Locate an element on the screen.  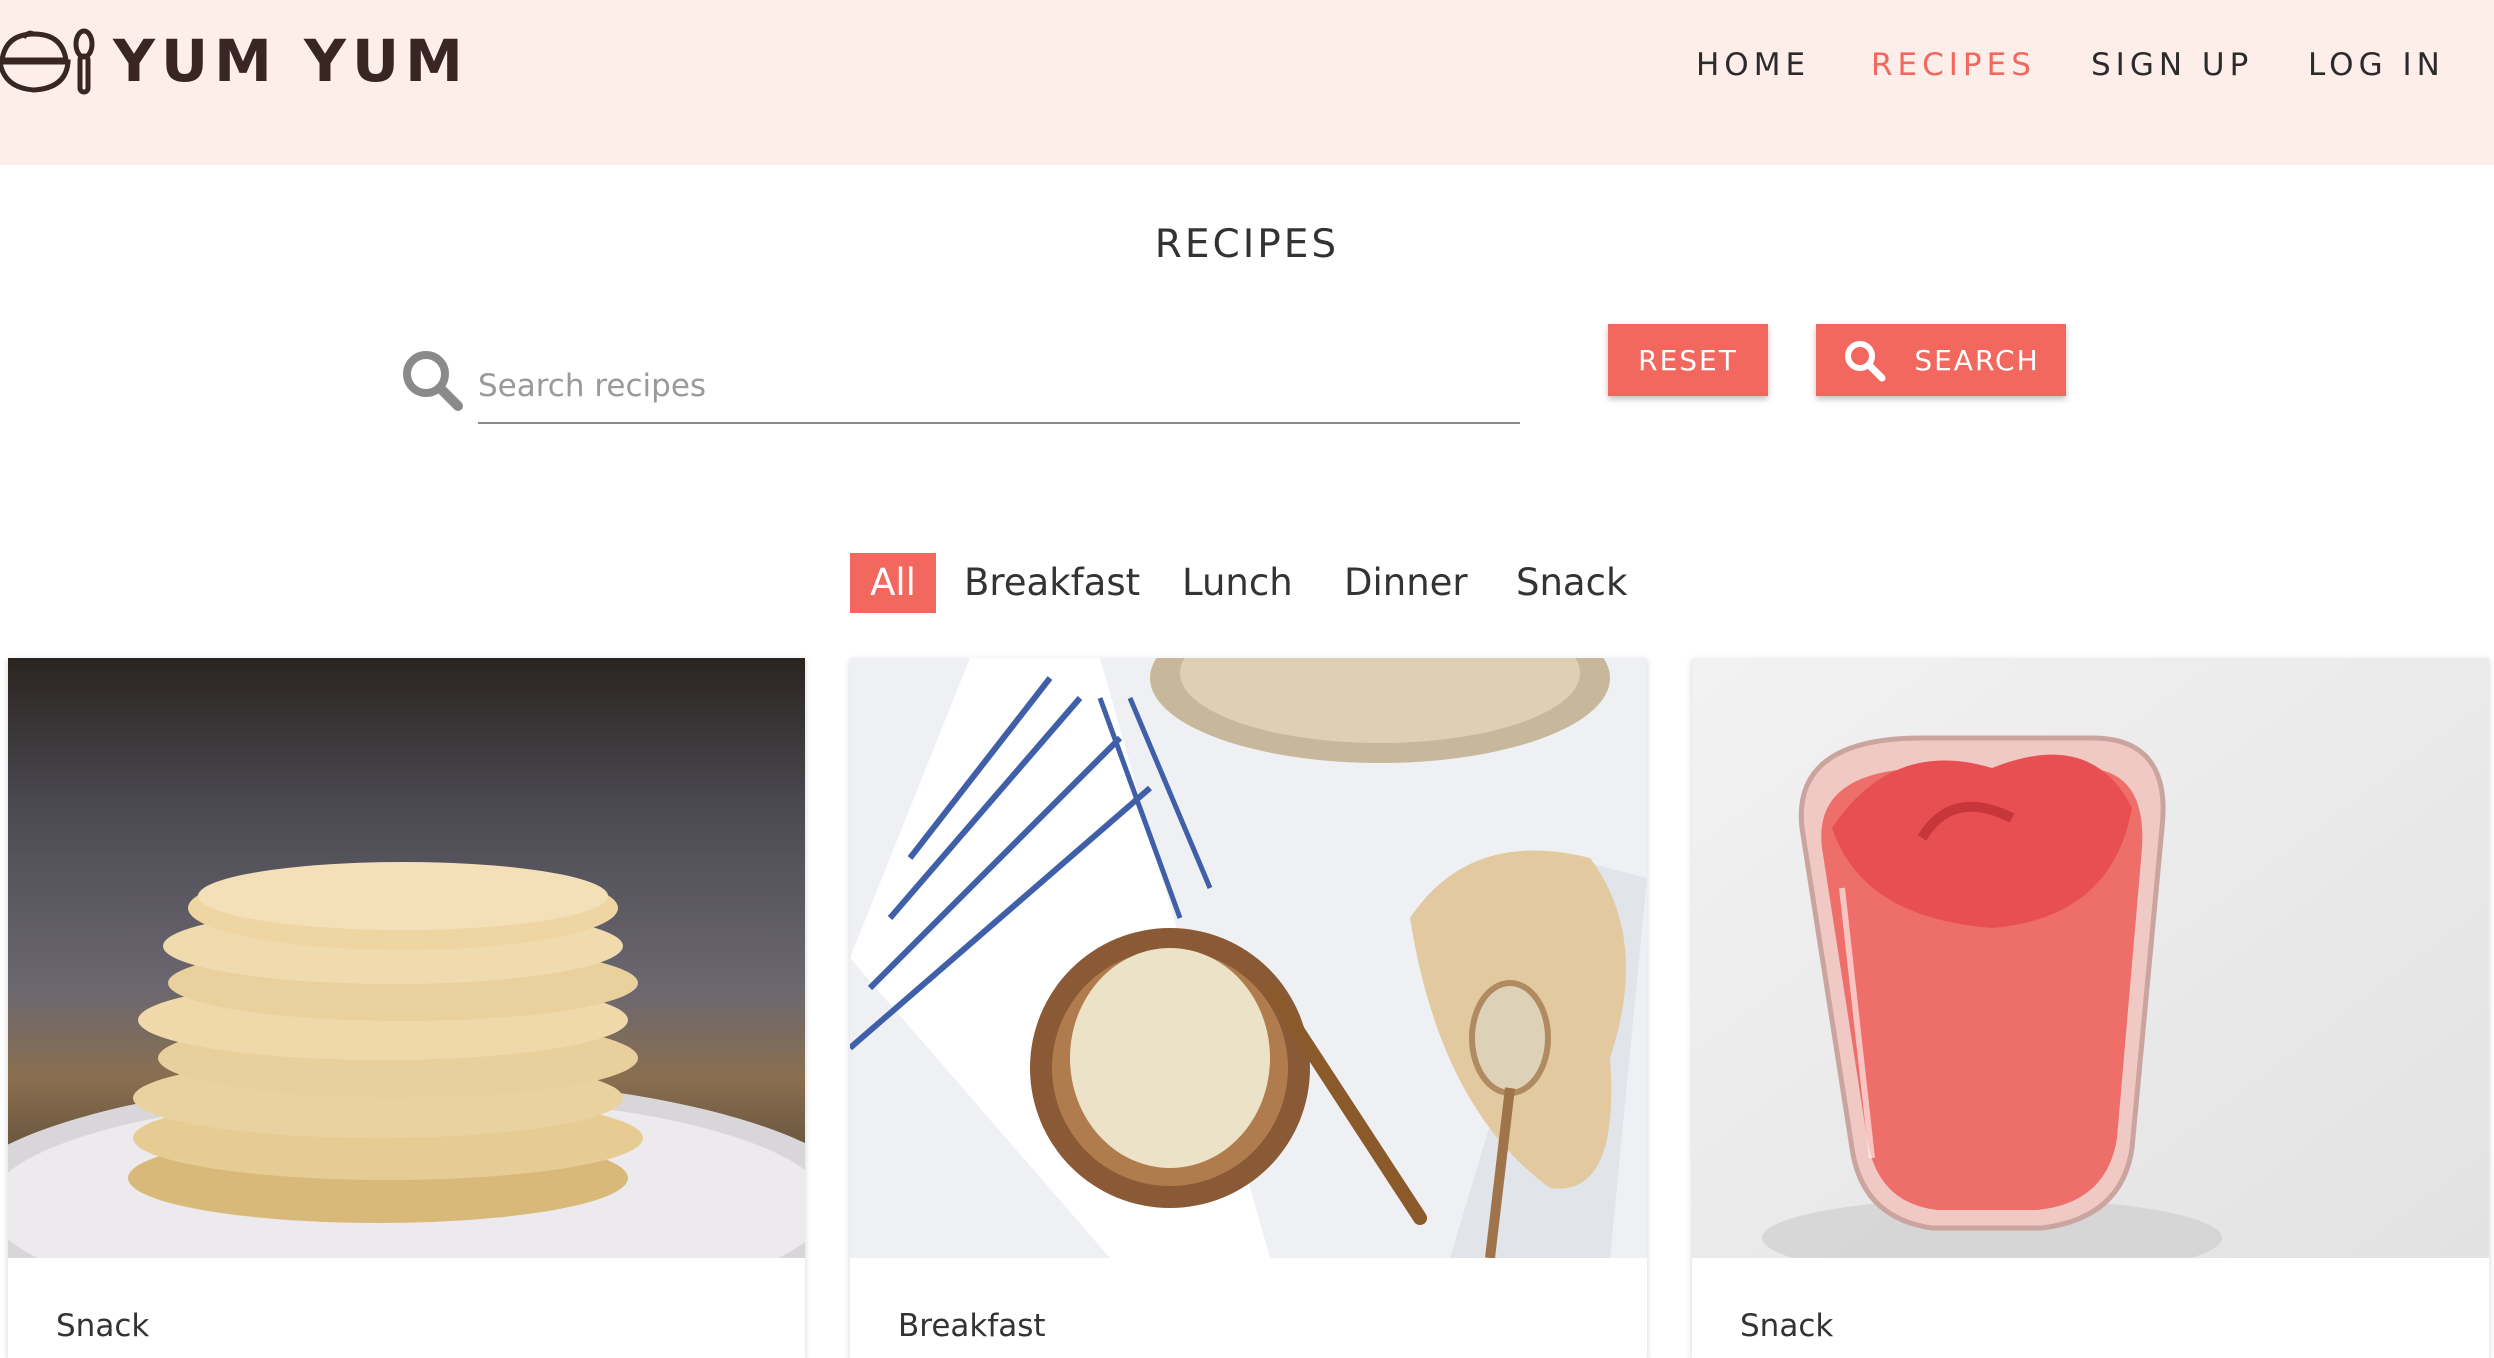
recipe-category: Breakfast is located at coordinates (972, 1326).